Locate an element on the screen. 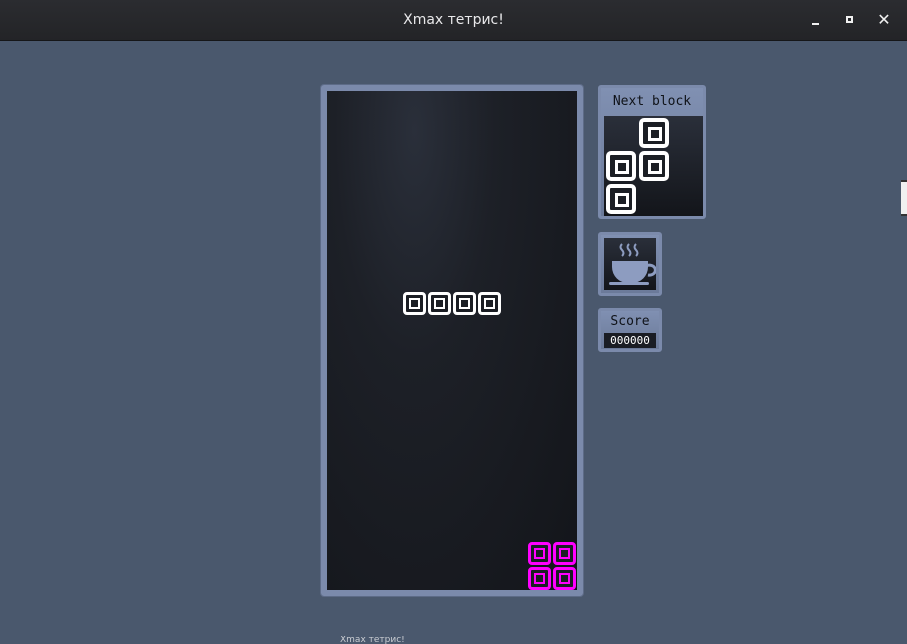  next-block-preview is located at coordinates (653, 166).